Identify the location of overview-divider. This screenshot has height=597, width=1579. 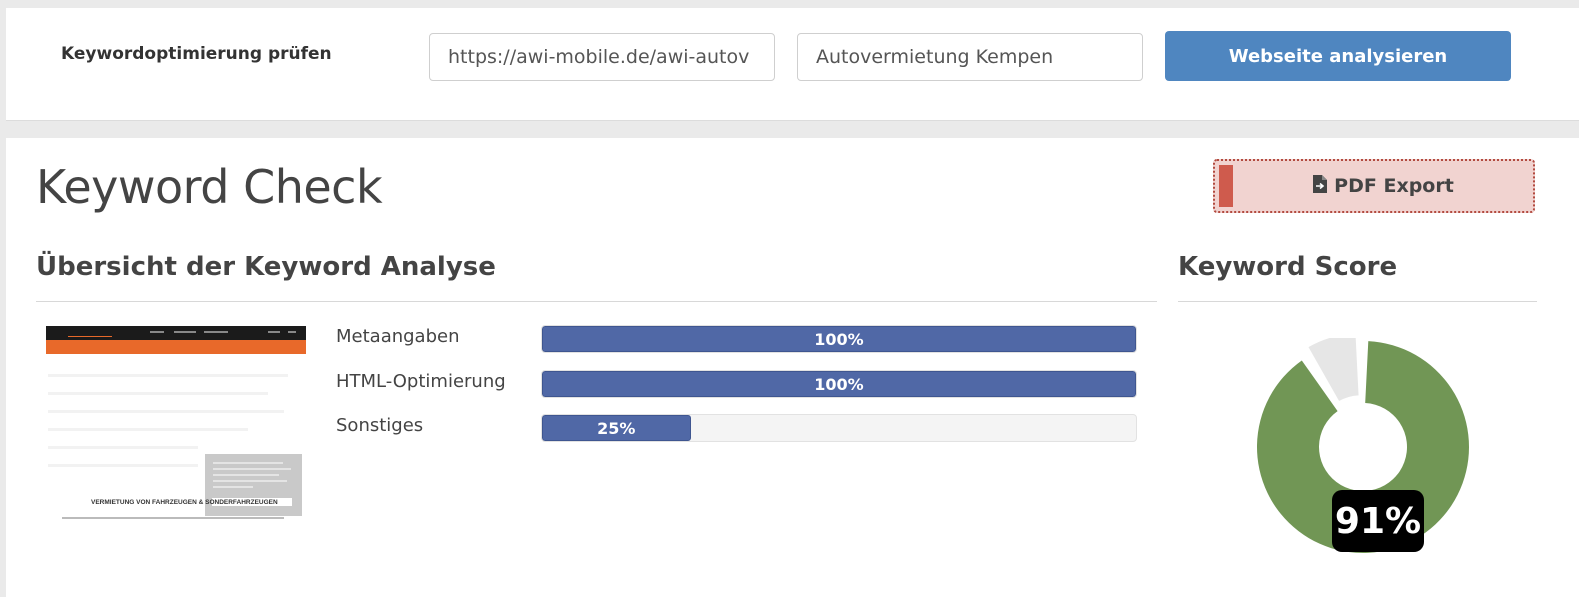
(596, 301).